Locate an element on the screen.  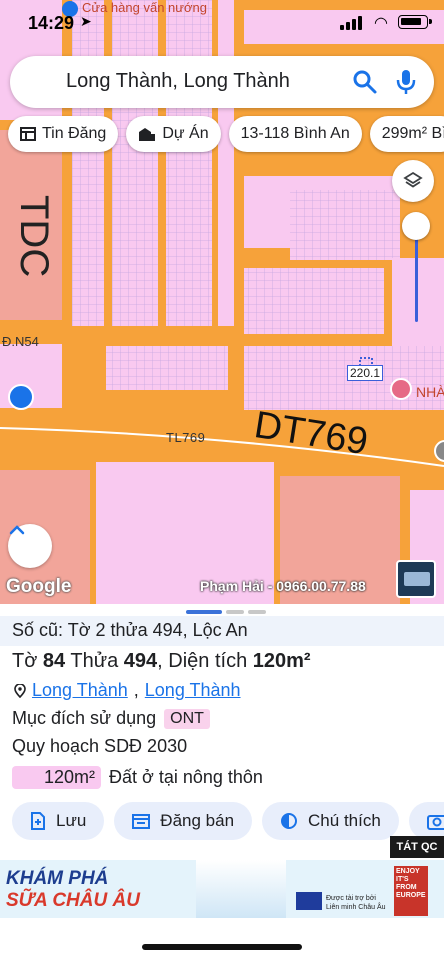
opacity-slider-thumb is located at coordinates (416, 226).